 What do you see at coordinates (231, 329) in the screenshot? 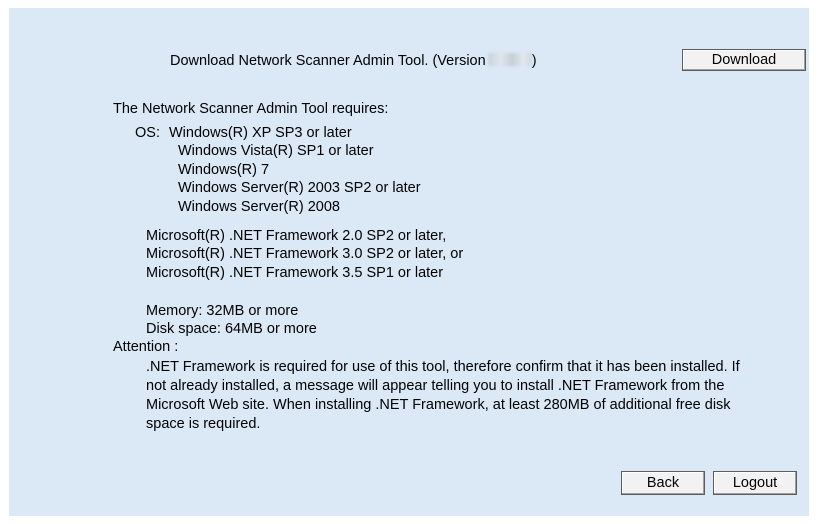
I see `disk-space-requirement: Disk space: 64MB or more` at bounding box center [231, 329].